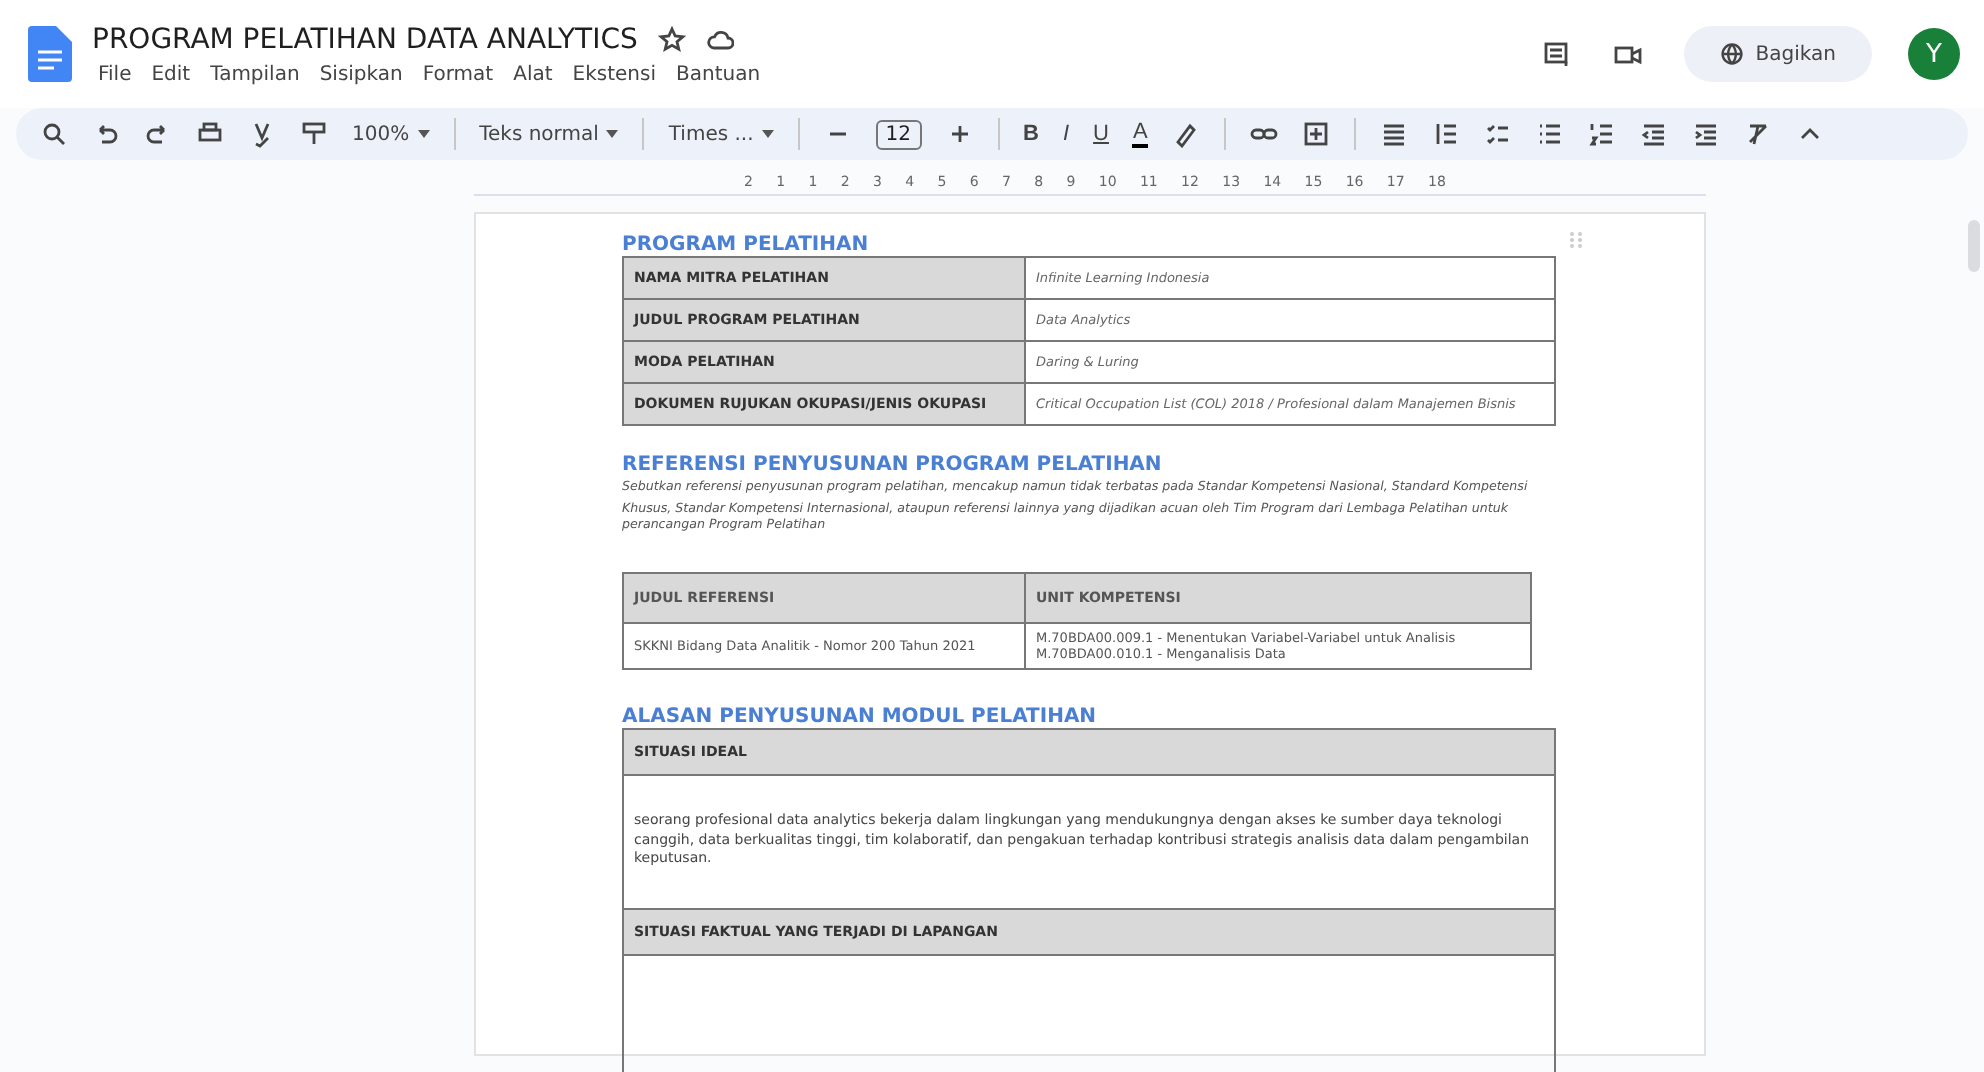  What do you see at coordinates (1601, 134) in the screenshot?
I see `numbered-list-icon` at bounding box center [1601, 134].